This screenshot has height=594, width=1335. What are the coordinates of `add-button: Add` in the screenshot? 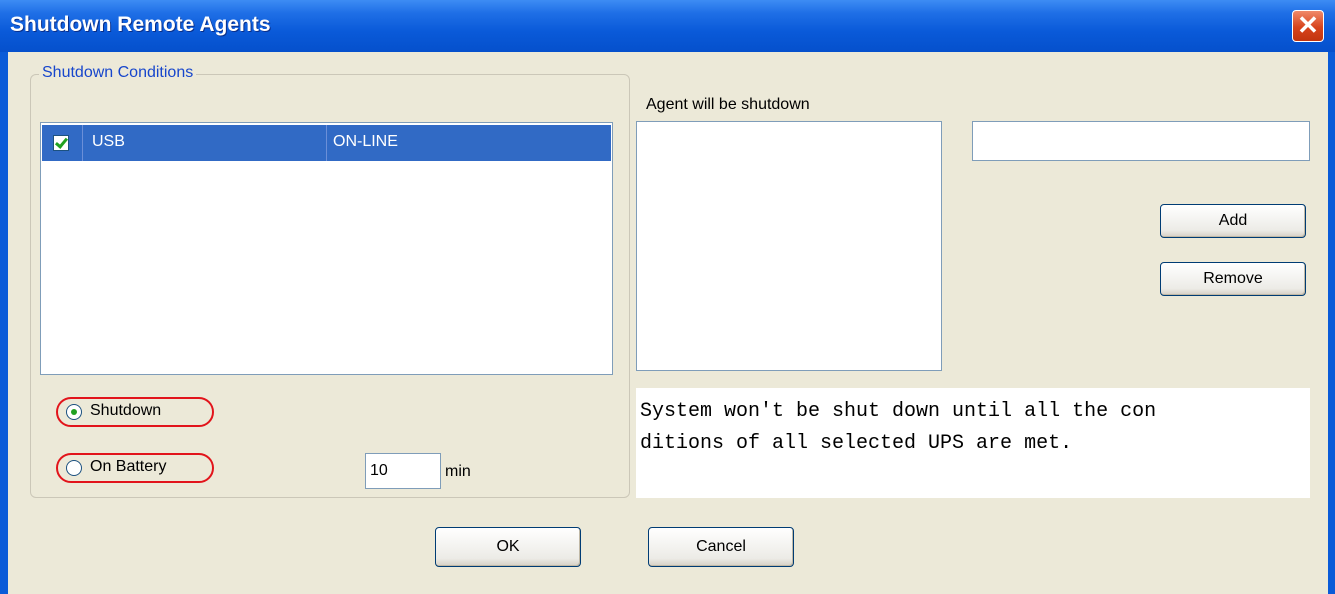 It's located at (1233, 221).